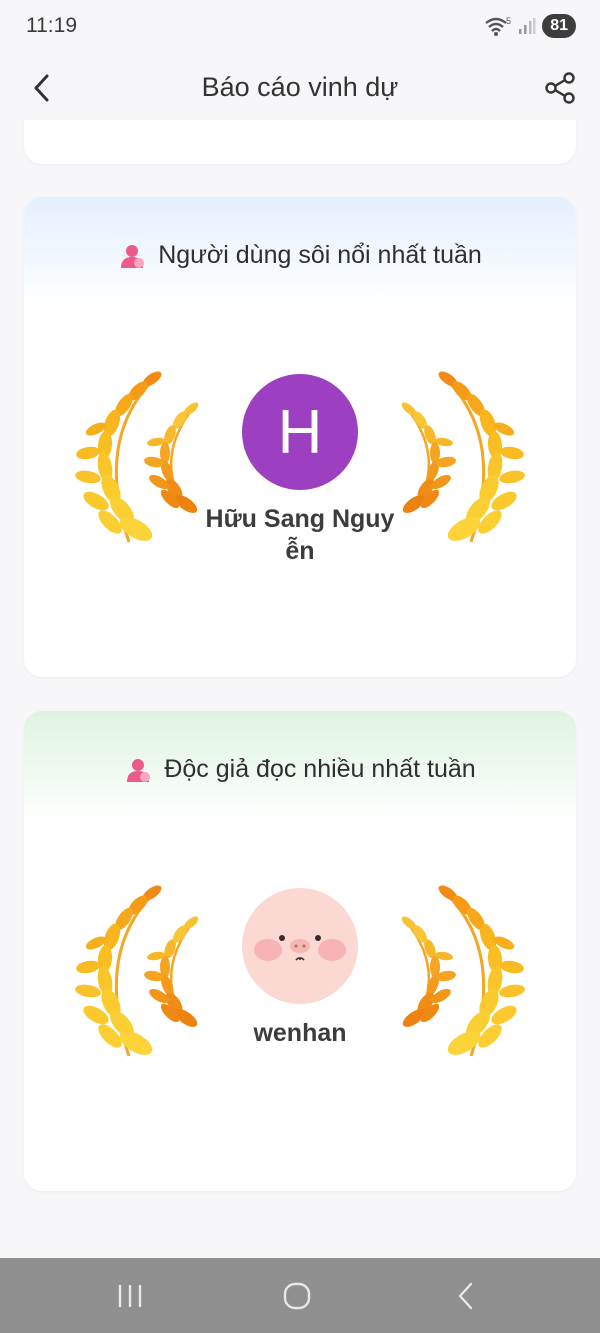 The height and width of the screenshot is (1333, 600). I want to click on status-bar: 11:19 5 81, so click(300, 28).